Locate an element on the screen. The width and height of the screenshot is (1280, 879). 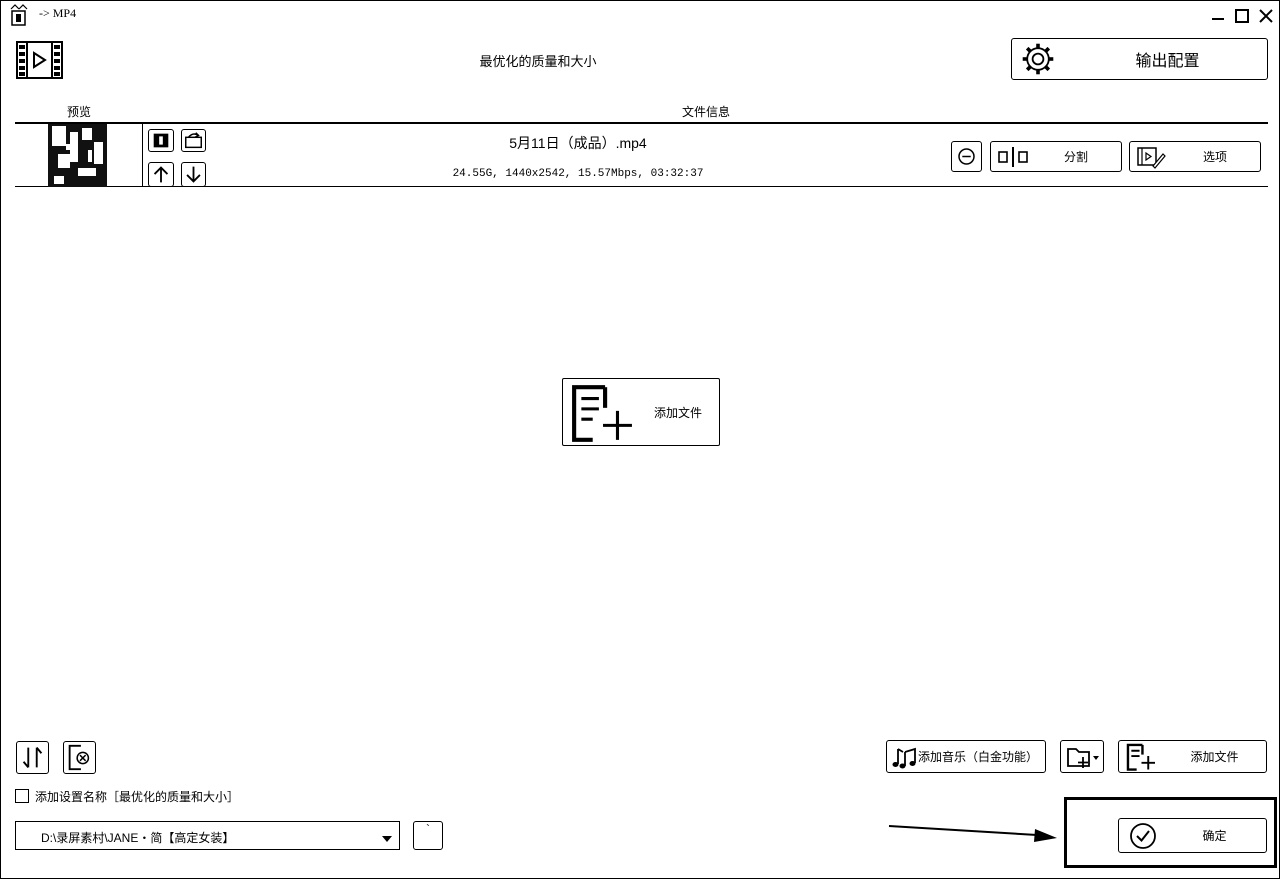
move-up-button is located at coordinates (161, 174).